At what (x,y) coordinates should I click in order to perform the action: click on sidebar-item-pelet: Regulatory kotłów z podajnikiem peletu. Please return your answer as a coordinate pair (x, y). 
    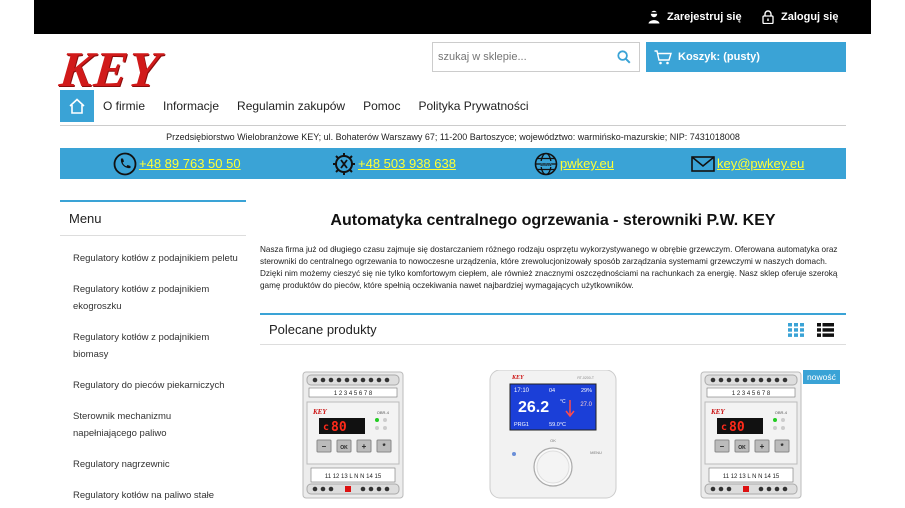
    Looking at the image, I should click on (153, 258).